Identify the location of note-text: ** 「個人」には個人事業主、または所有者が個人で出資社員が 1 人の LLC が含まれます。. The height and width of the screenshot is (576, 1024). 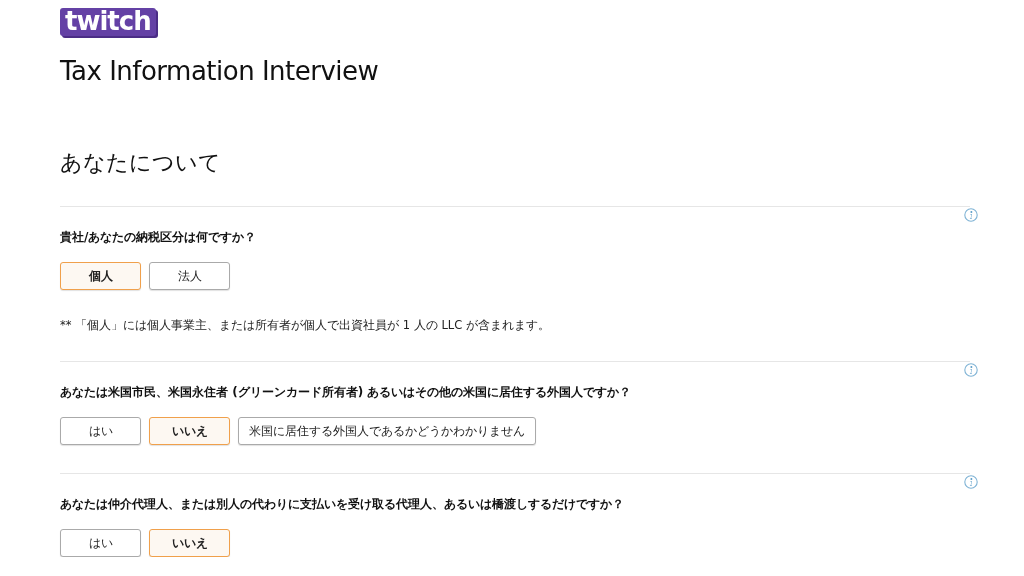
(305, 325).